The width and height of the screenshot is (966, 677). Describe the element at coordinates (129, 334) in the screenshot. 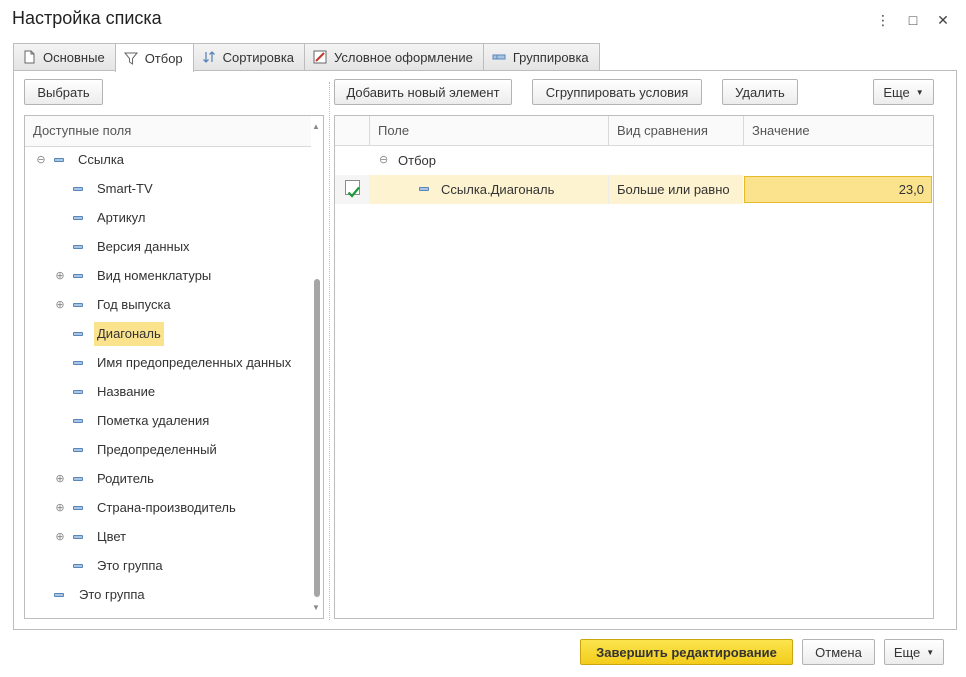

I see `tree-item-label: Диагональ` at that location.